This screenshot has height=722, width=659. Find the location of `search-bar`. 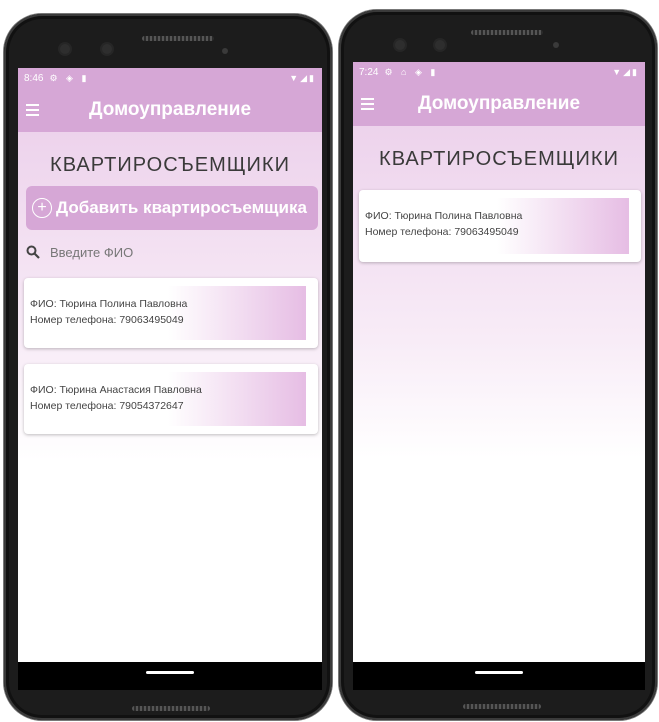

search-bar is located at coordinates (171, 252).